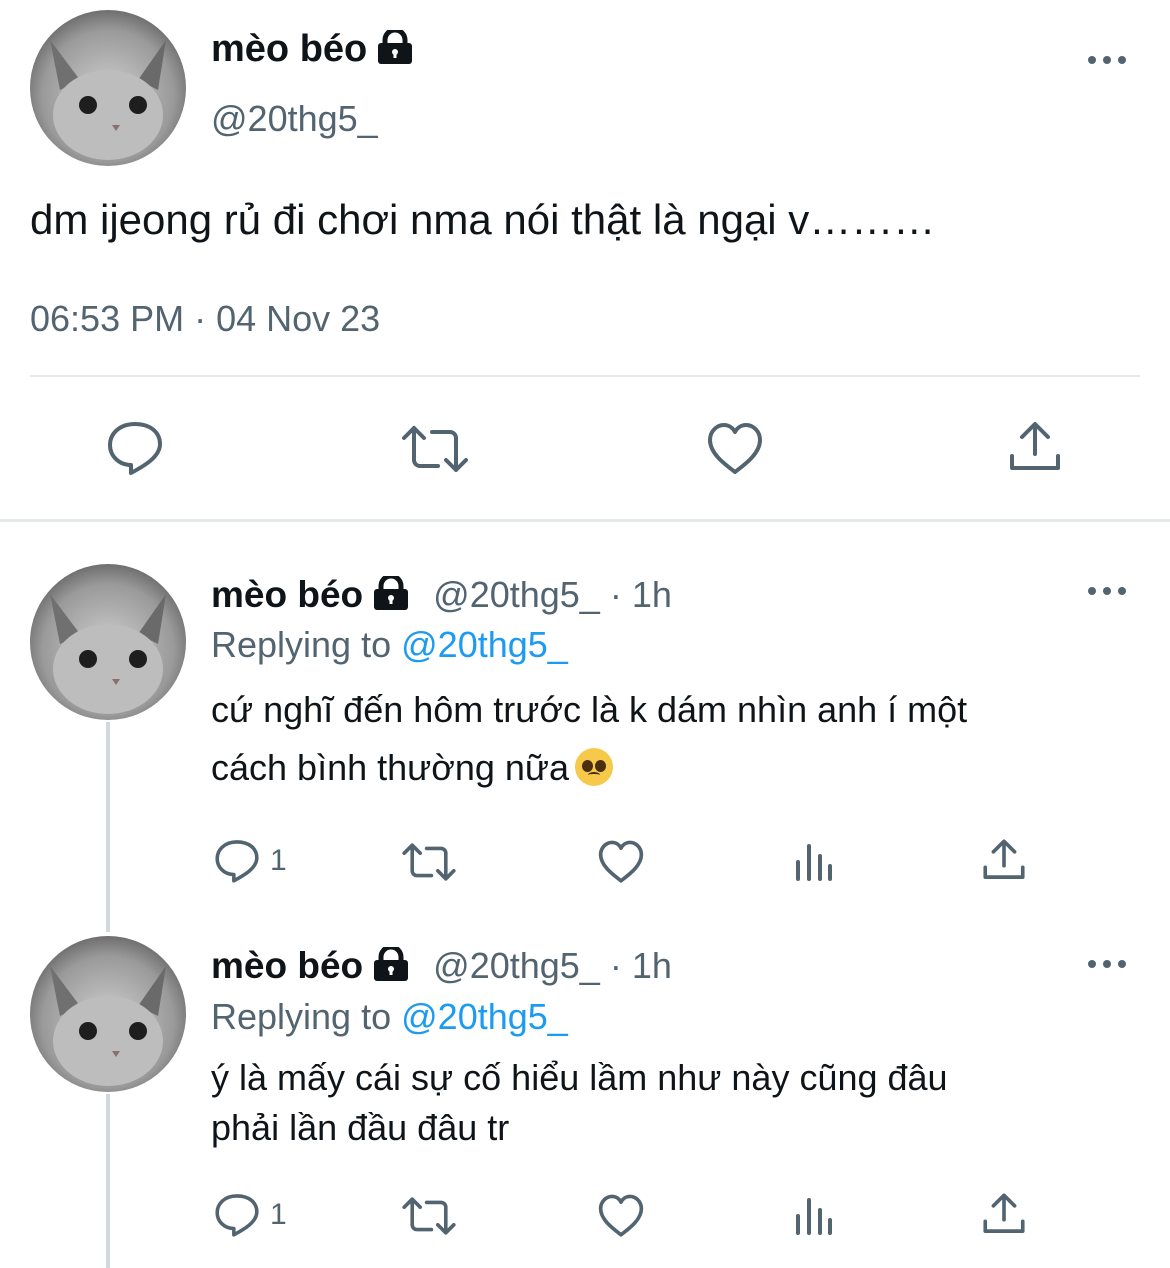 The image size is (1170, 1268). Describe the element at coordinates (205, 319) in the screenshot. I see `tweet-timestamp: 06:53 PM · 04 Nov 23` at that location.